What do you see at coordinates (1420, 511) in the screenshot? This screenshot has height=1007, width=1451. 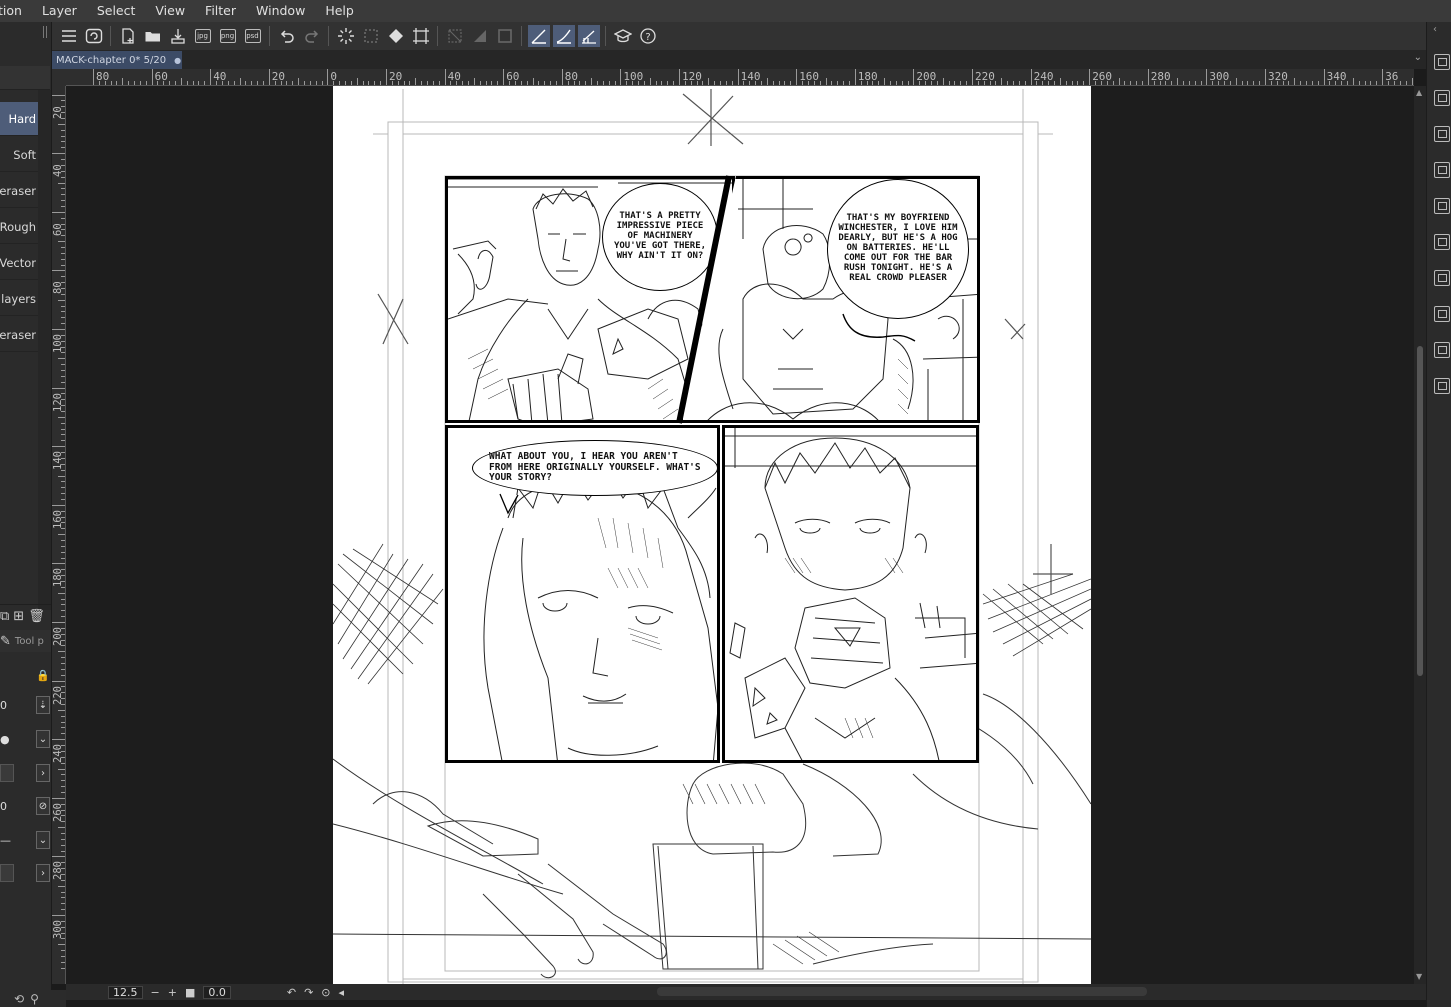 I see `vertical-scroll-thumb` at bounding box center [1420, 511].